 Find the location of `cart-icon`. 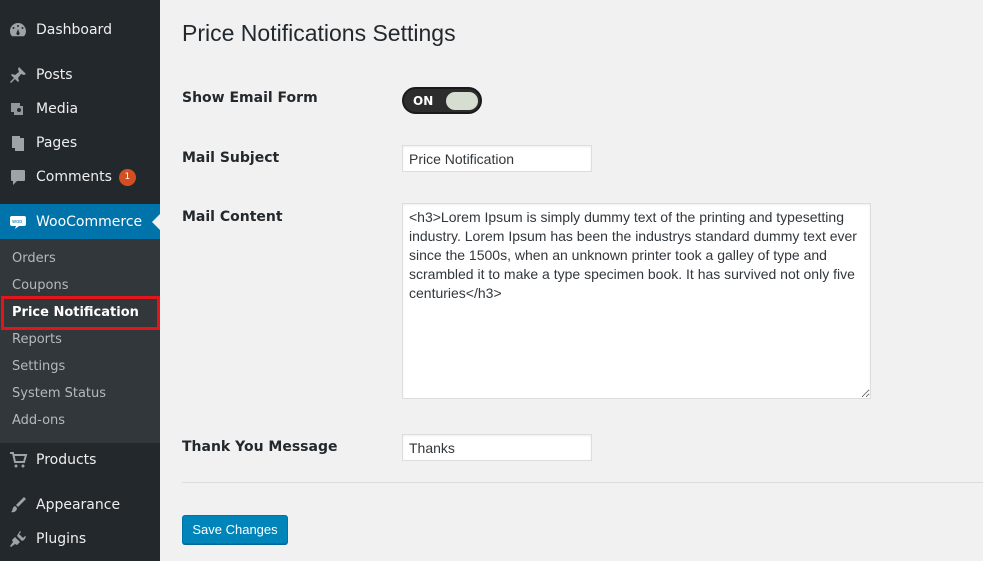

cart-icon is located at coordinates (18, 460).